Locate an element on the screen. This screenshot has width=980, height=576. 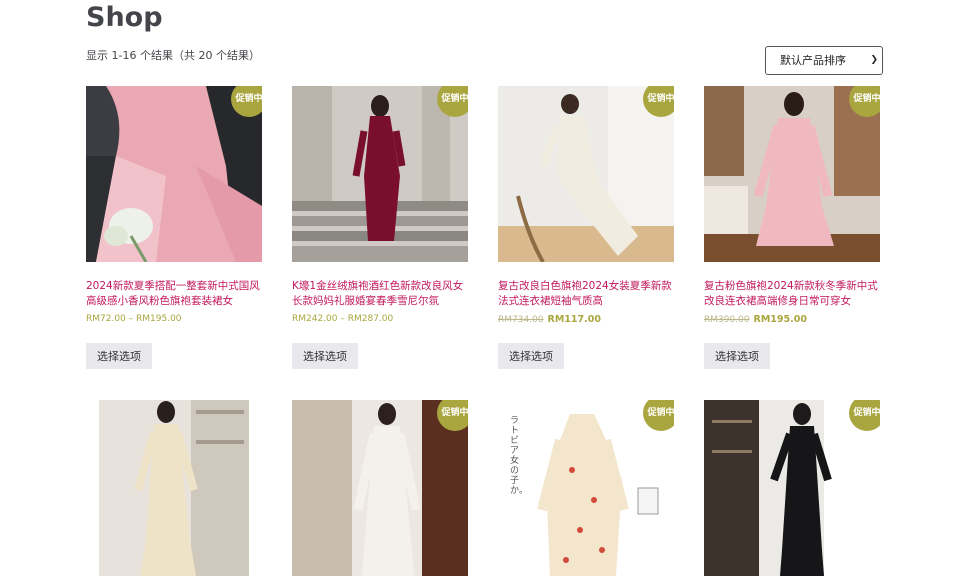
image-caption: ラトビア女の子か。 is located at coordinates (519, 456).